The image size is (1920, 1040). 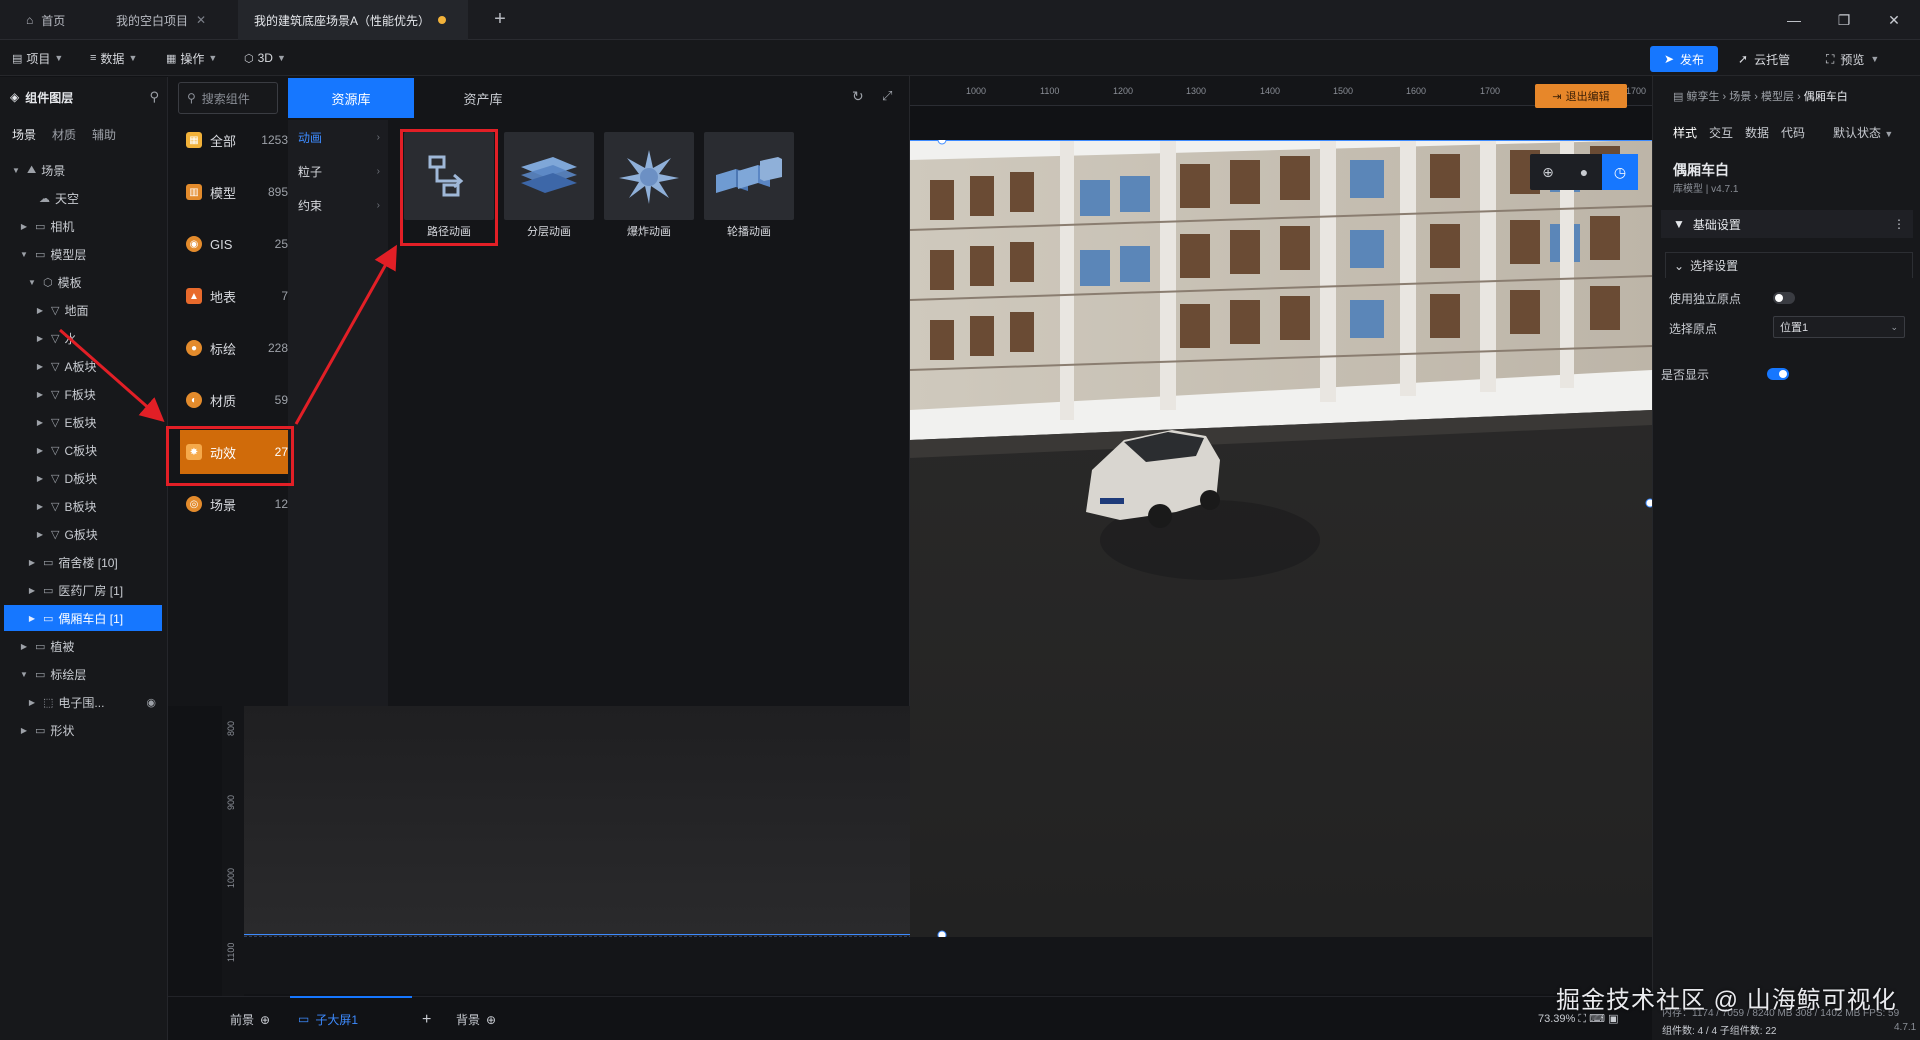 I want to click on globe-icon: ⊕, so click(x=1548, y=172).